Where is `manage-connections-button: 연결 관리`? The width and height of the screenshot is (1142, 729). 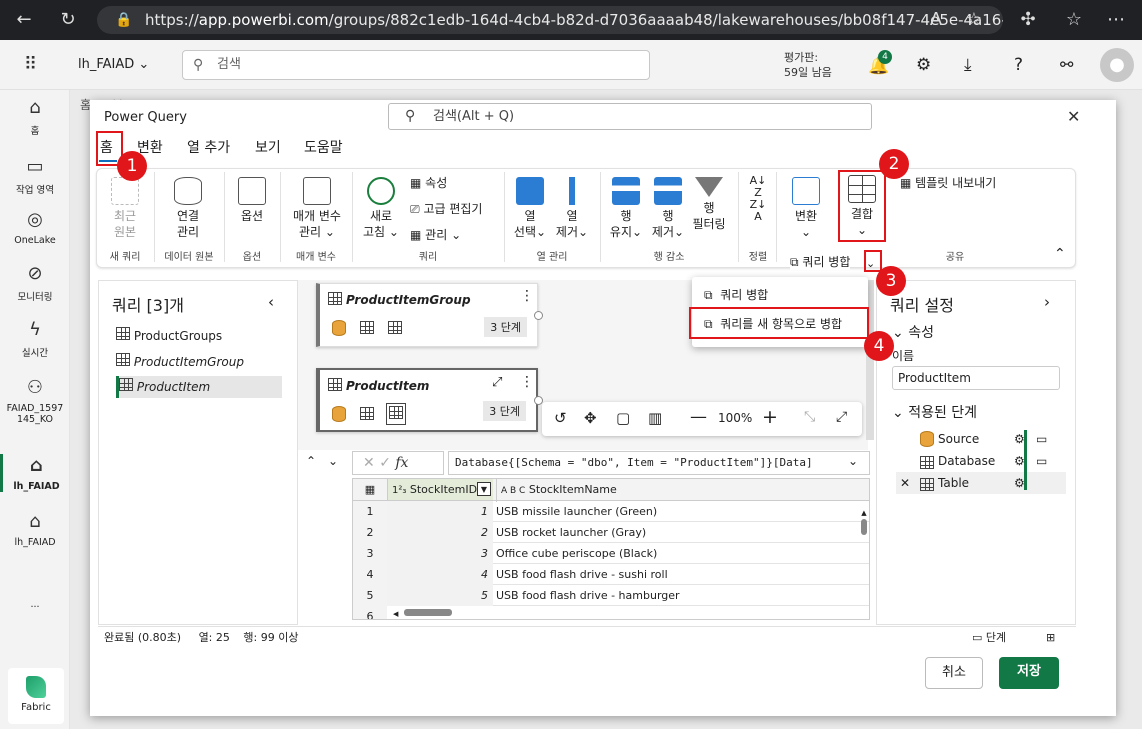 manage-connections-button: 연결 관리 is located at coordinates (188, 208).